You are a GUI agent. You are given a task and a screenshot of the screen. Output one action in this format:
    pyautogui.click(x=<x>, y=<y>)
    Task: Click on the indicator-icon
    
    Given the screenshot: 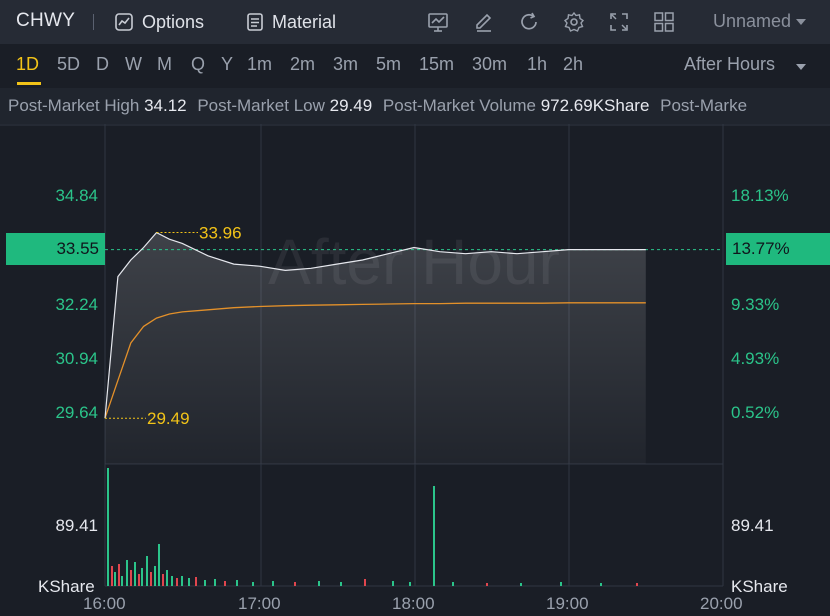 What is the action you would take?
    pyautogui.click(x=438, y=22)
    